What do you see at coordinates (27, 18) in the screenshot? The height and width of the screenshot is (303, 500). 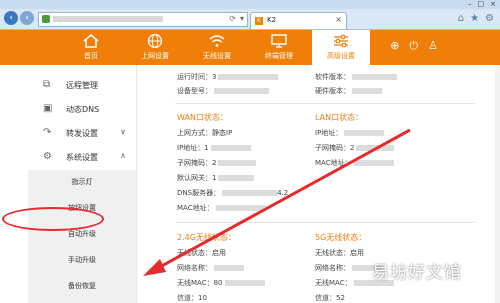 I see `forward-button: ›` at bounding box center [27, 18].